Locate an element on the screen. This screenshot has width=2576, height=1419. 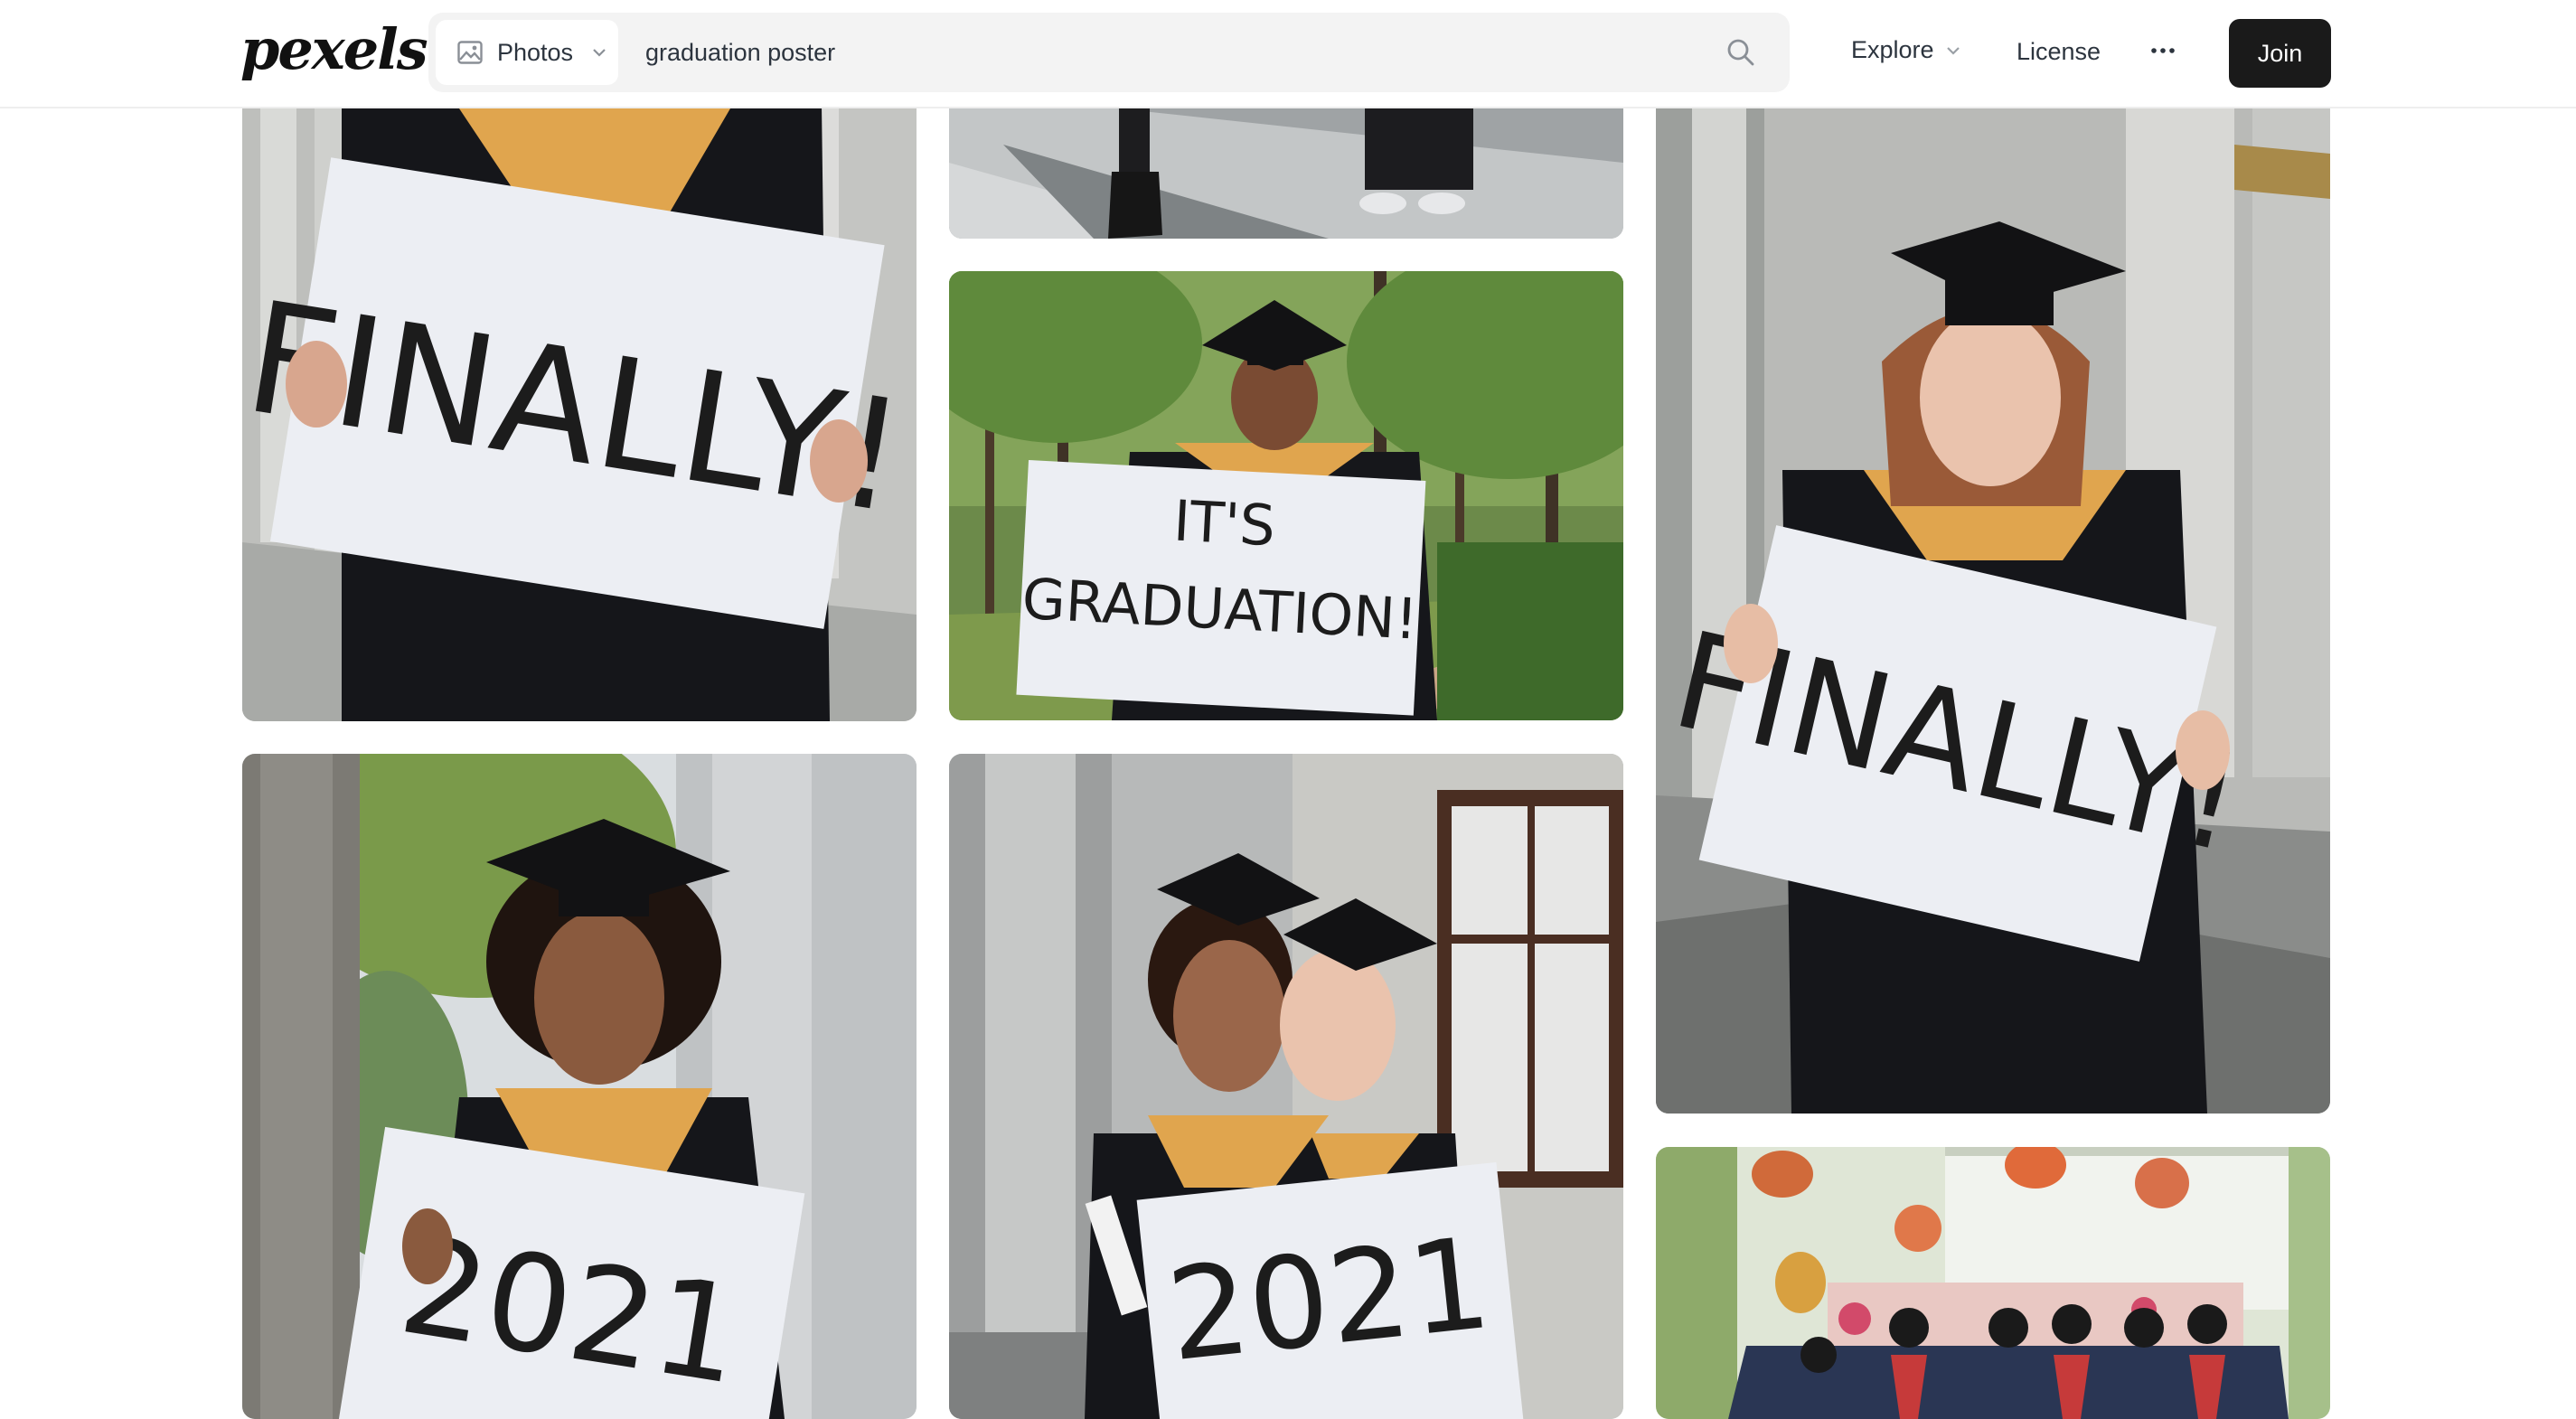
search-icon is located at coordinates (1741, 52).